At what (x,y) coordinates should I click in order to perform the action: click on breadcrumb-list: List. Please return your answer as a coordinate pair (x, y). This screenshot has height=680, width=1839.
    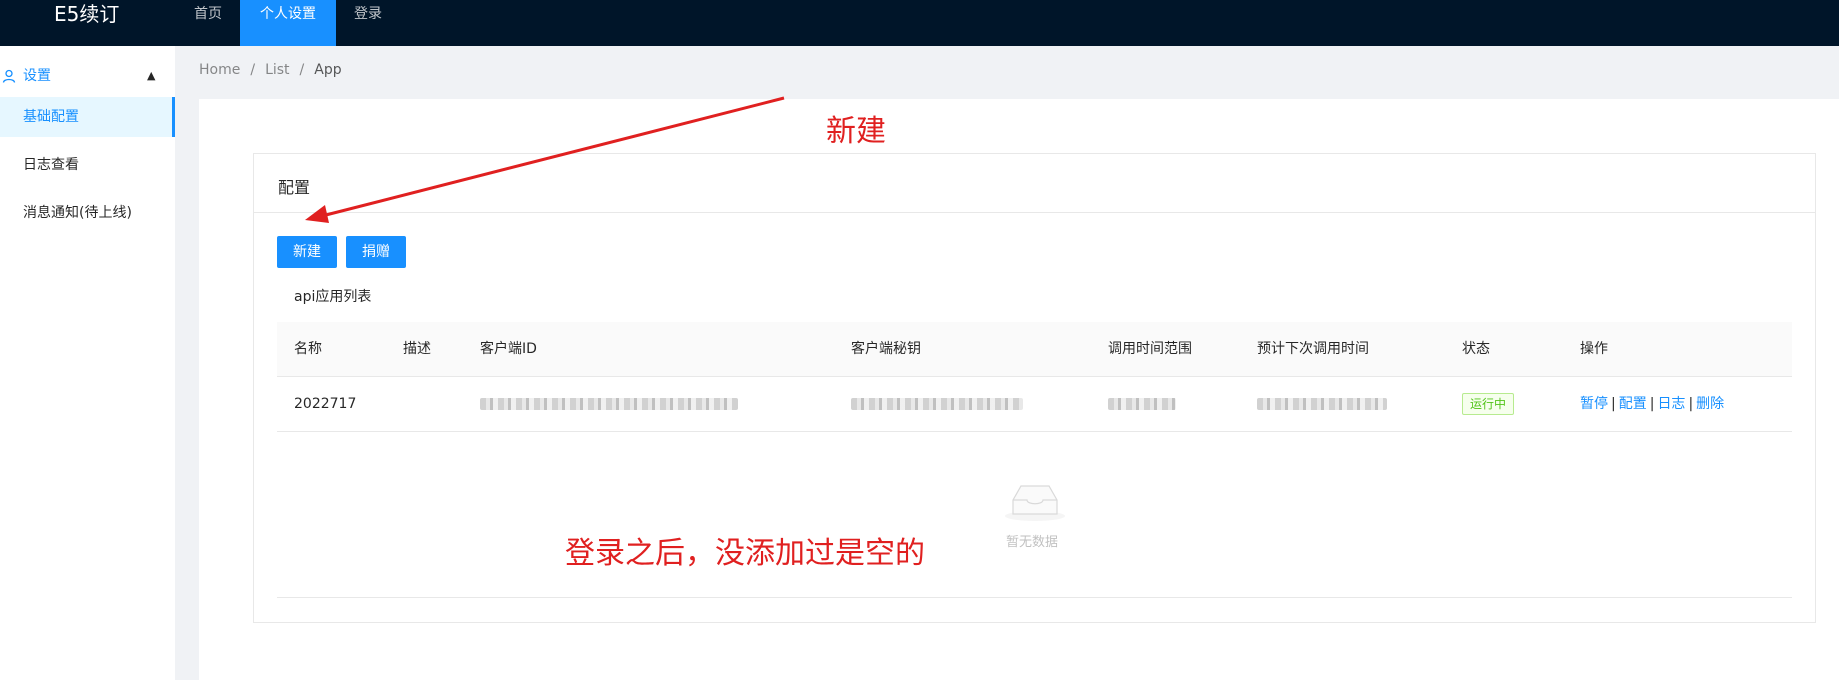
    Looking at the image, I should click on (277, 70).